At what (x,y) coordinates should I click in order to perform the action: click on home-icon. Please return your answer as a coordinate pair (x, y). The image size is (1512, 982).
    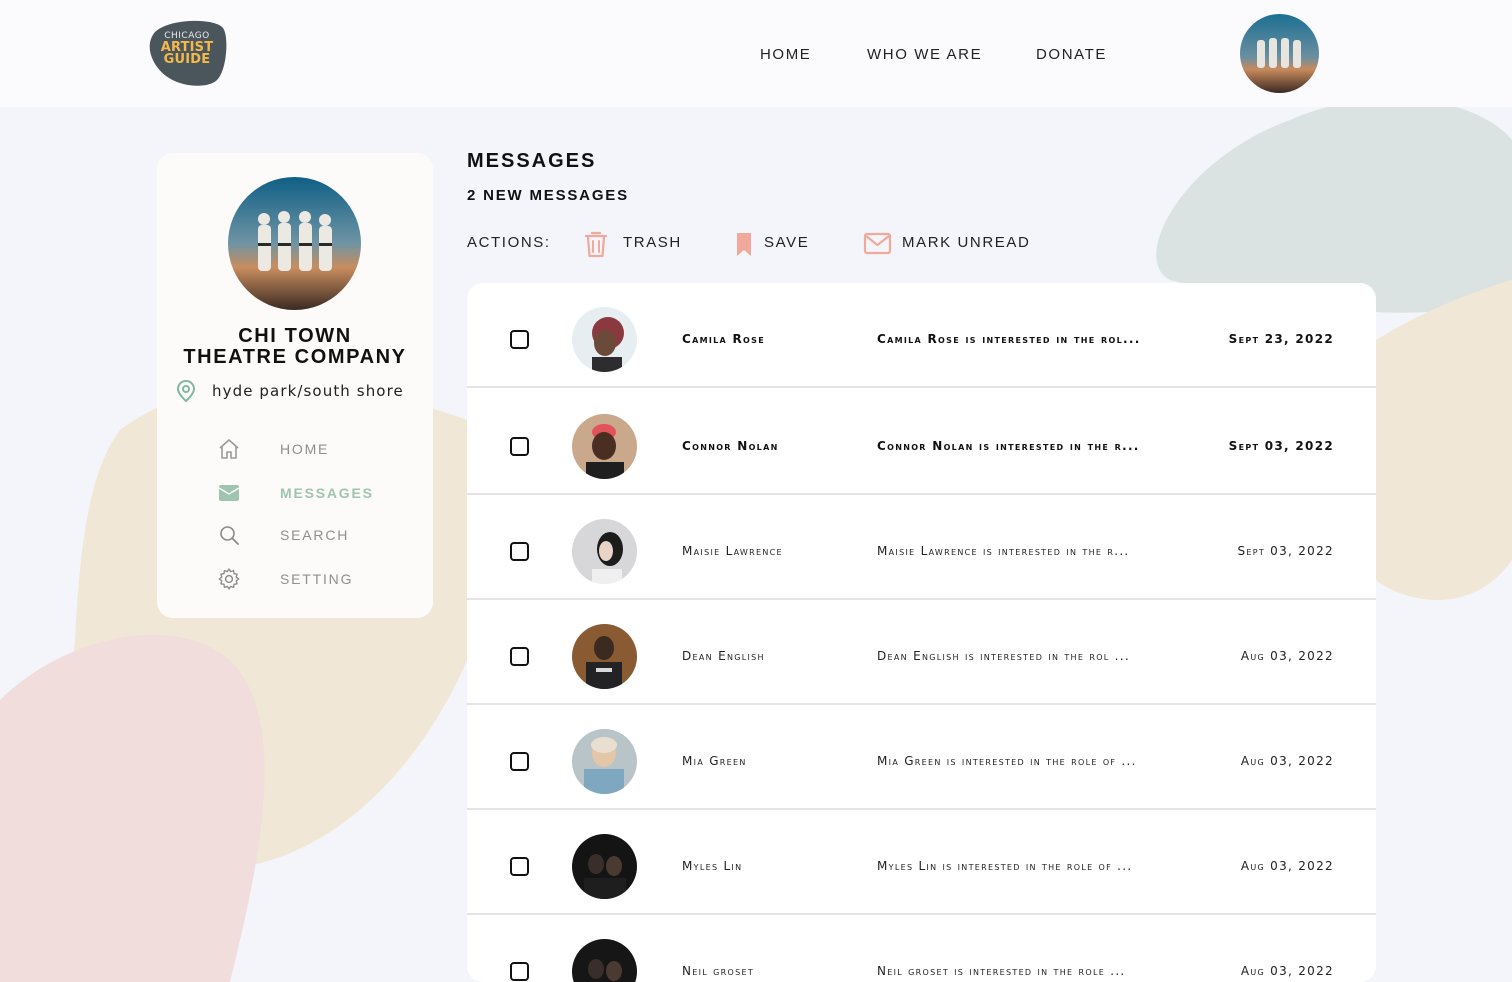
    Looking at the image, I should click on (229, 449).